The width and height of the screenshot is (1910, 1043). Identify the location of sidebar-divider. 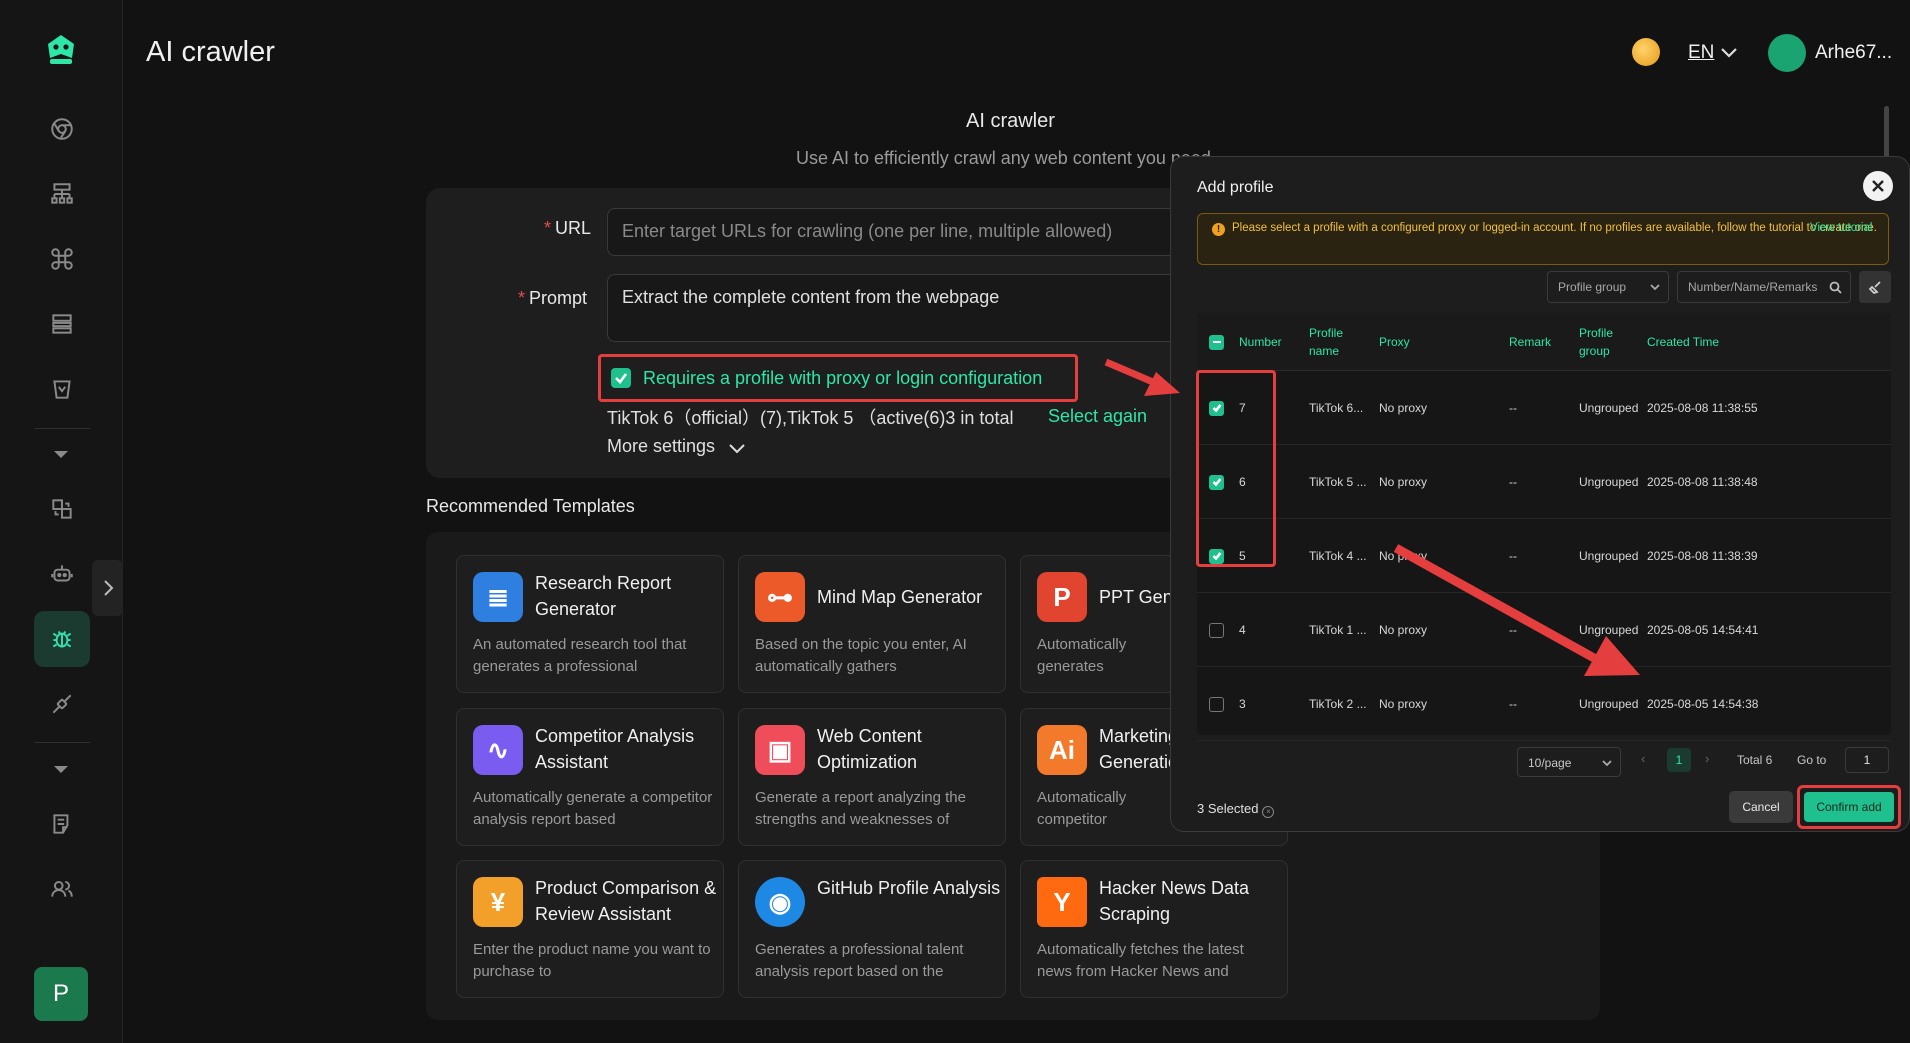
(62, 742).